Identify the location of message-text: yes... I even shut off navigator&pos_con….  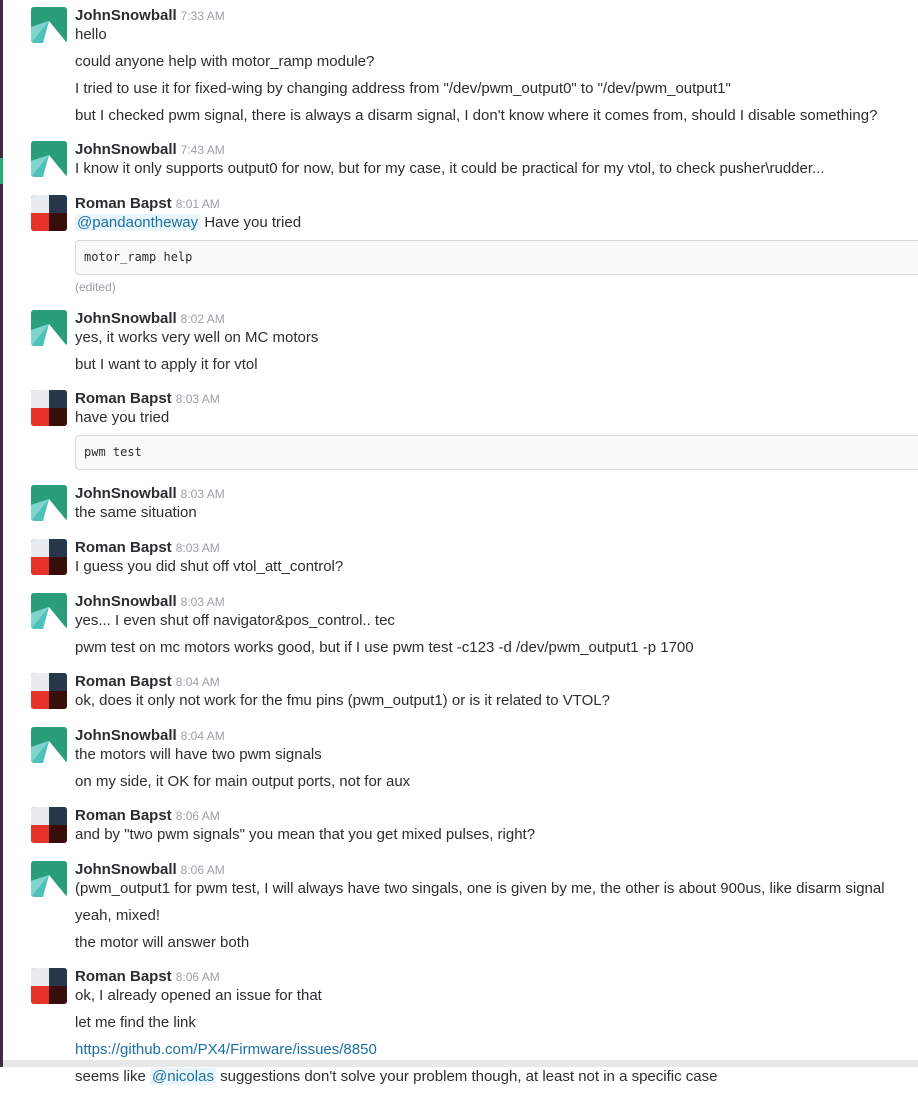
(235, 620).